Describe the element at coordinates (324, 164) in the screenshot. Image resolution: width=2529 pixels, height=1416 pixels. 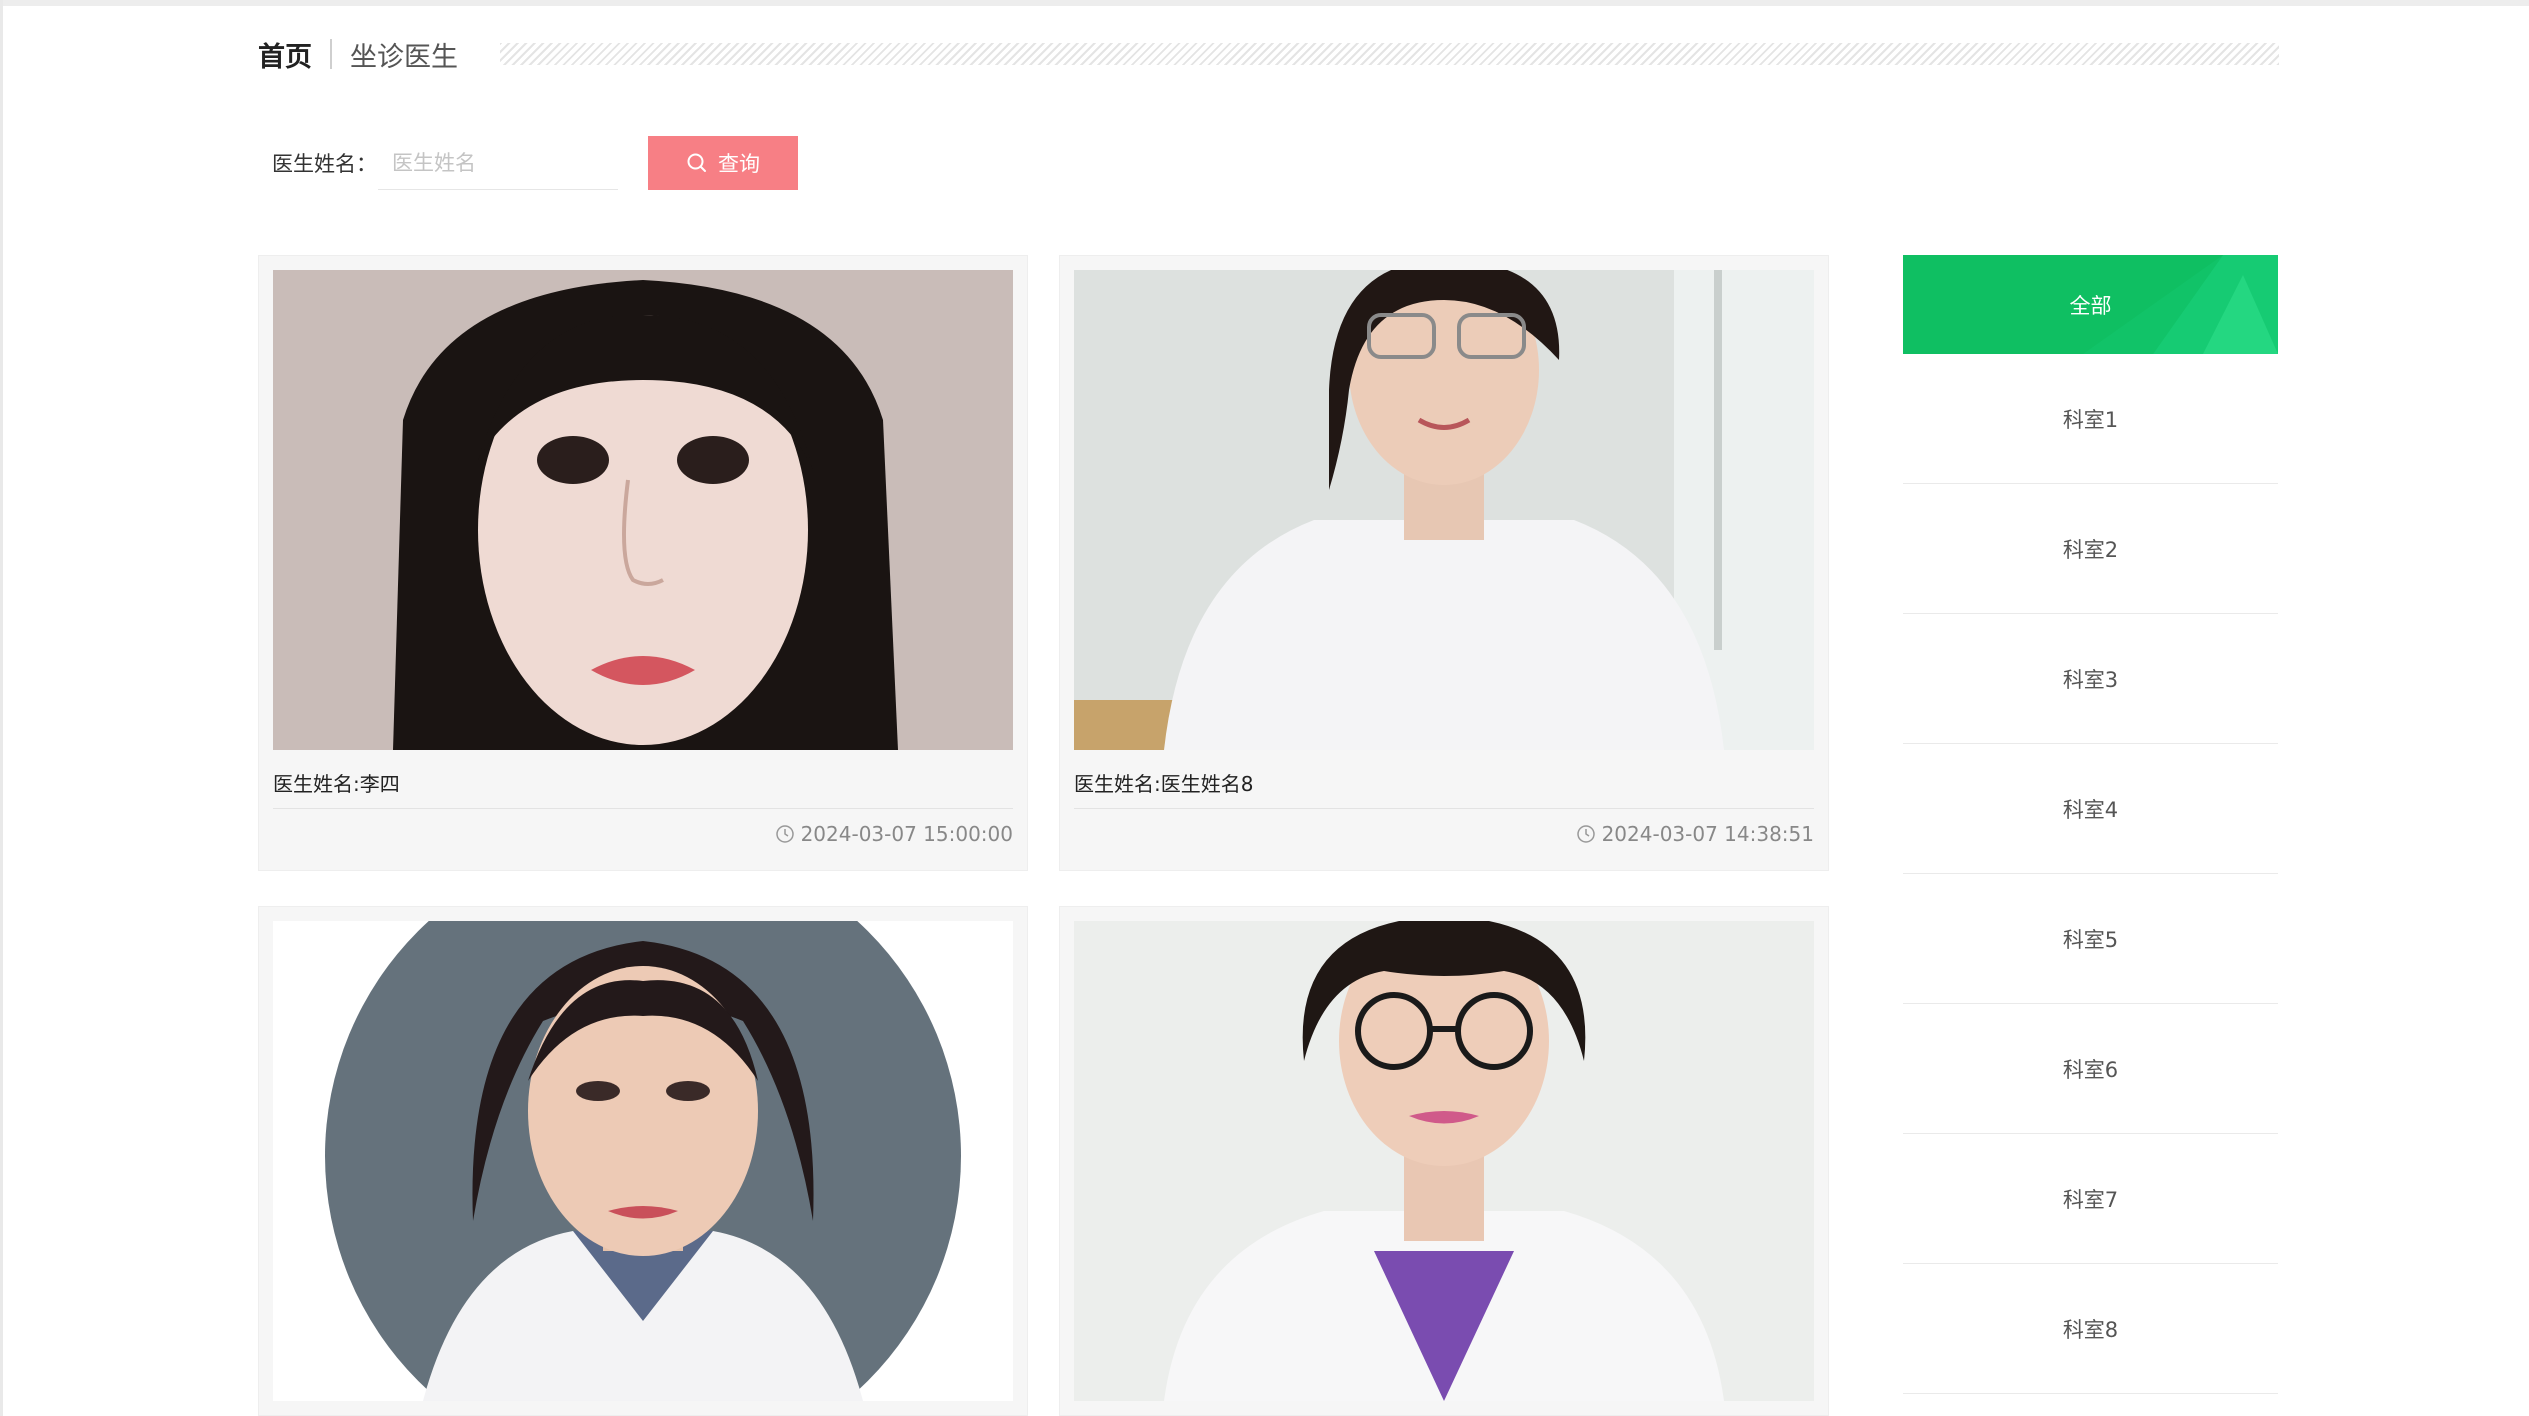
I see `search-label: 医生姓名：` at that location.